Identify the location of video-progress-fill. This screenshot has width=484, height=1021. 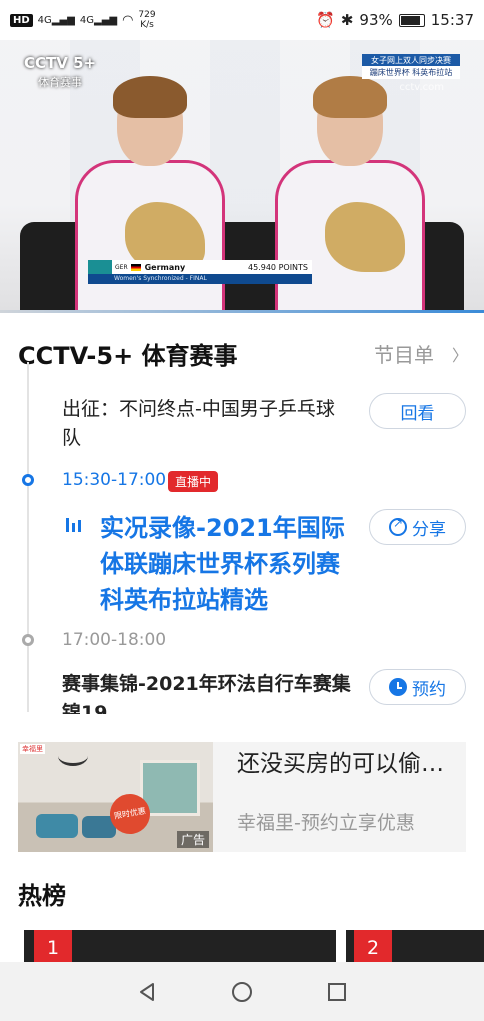
(242, 311).